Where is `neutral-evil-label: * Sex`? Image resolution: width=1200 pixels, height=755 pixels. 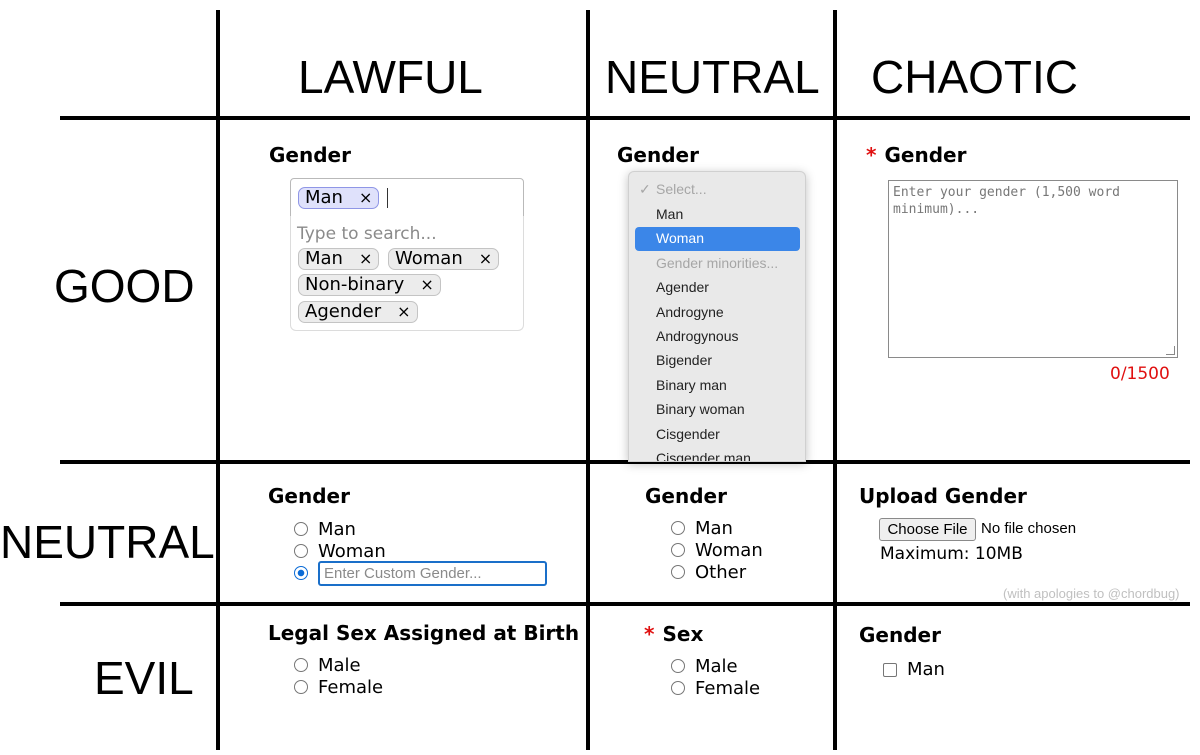
neutral-evil-label: * Sex is located at coordinates (673, 634).